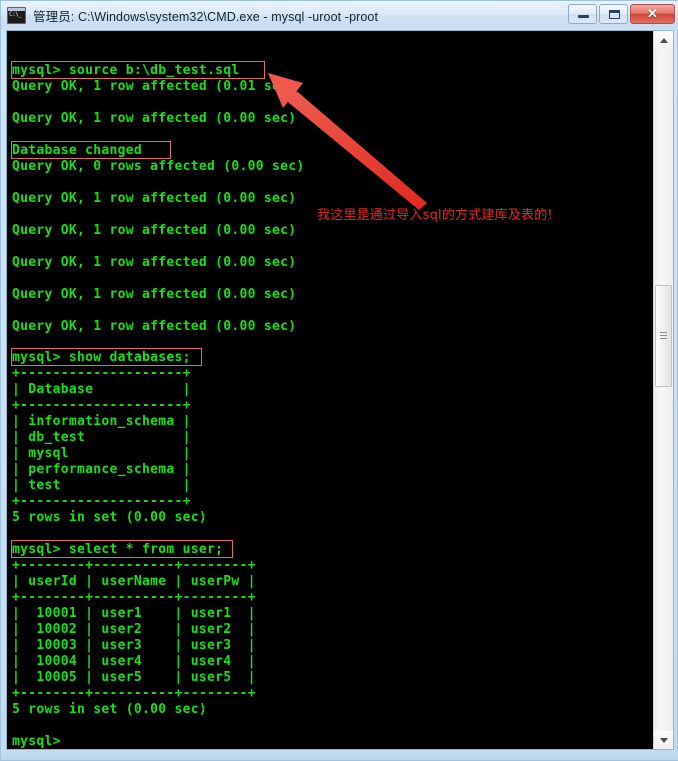  What do you see at coordinates (158, 166) in the screenshot?
I see `terminal-line: Query OK, 0 rows affected (0.00 sec)` at bounding box center [158, 166].